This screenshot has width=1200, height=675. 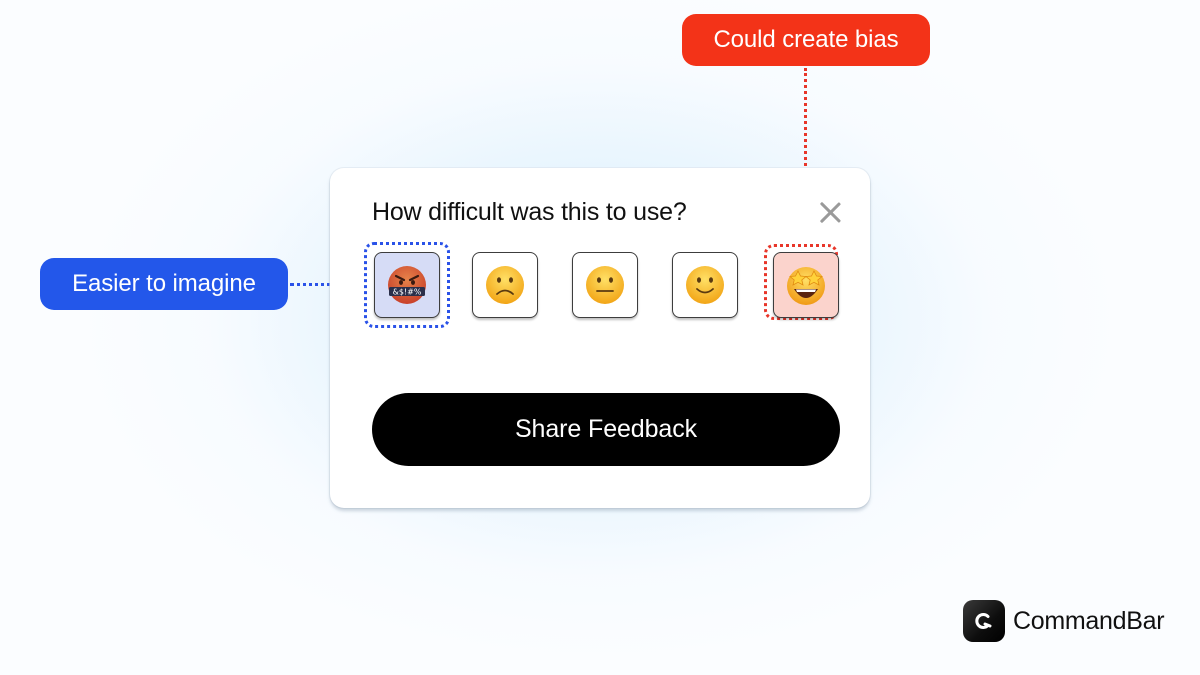 I want to click on slightly-frowning-face-icon, so click(x=505, y=285).